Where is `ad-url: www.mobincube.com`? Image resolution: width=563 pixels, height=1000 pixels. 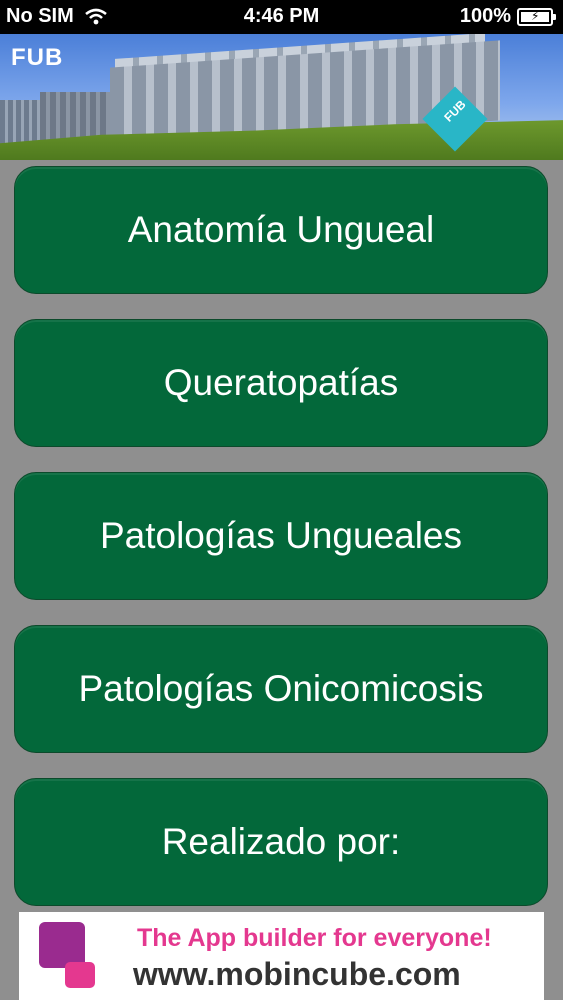
ad-url: www.mobincube.com is located at coordinates (297, 974).